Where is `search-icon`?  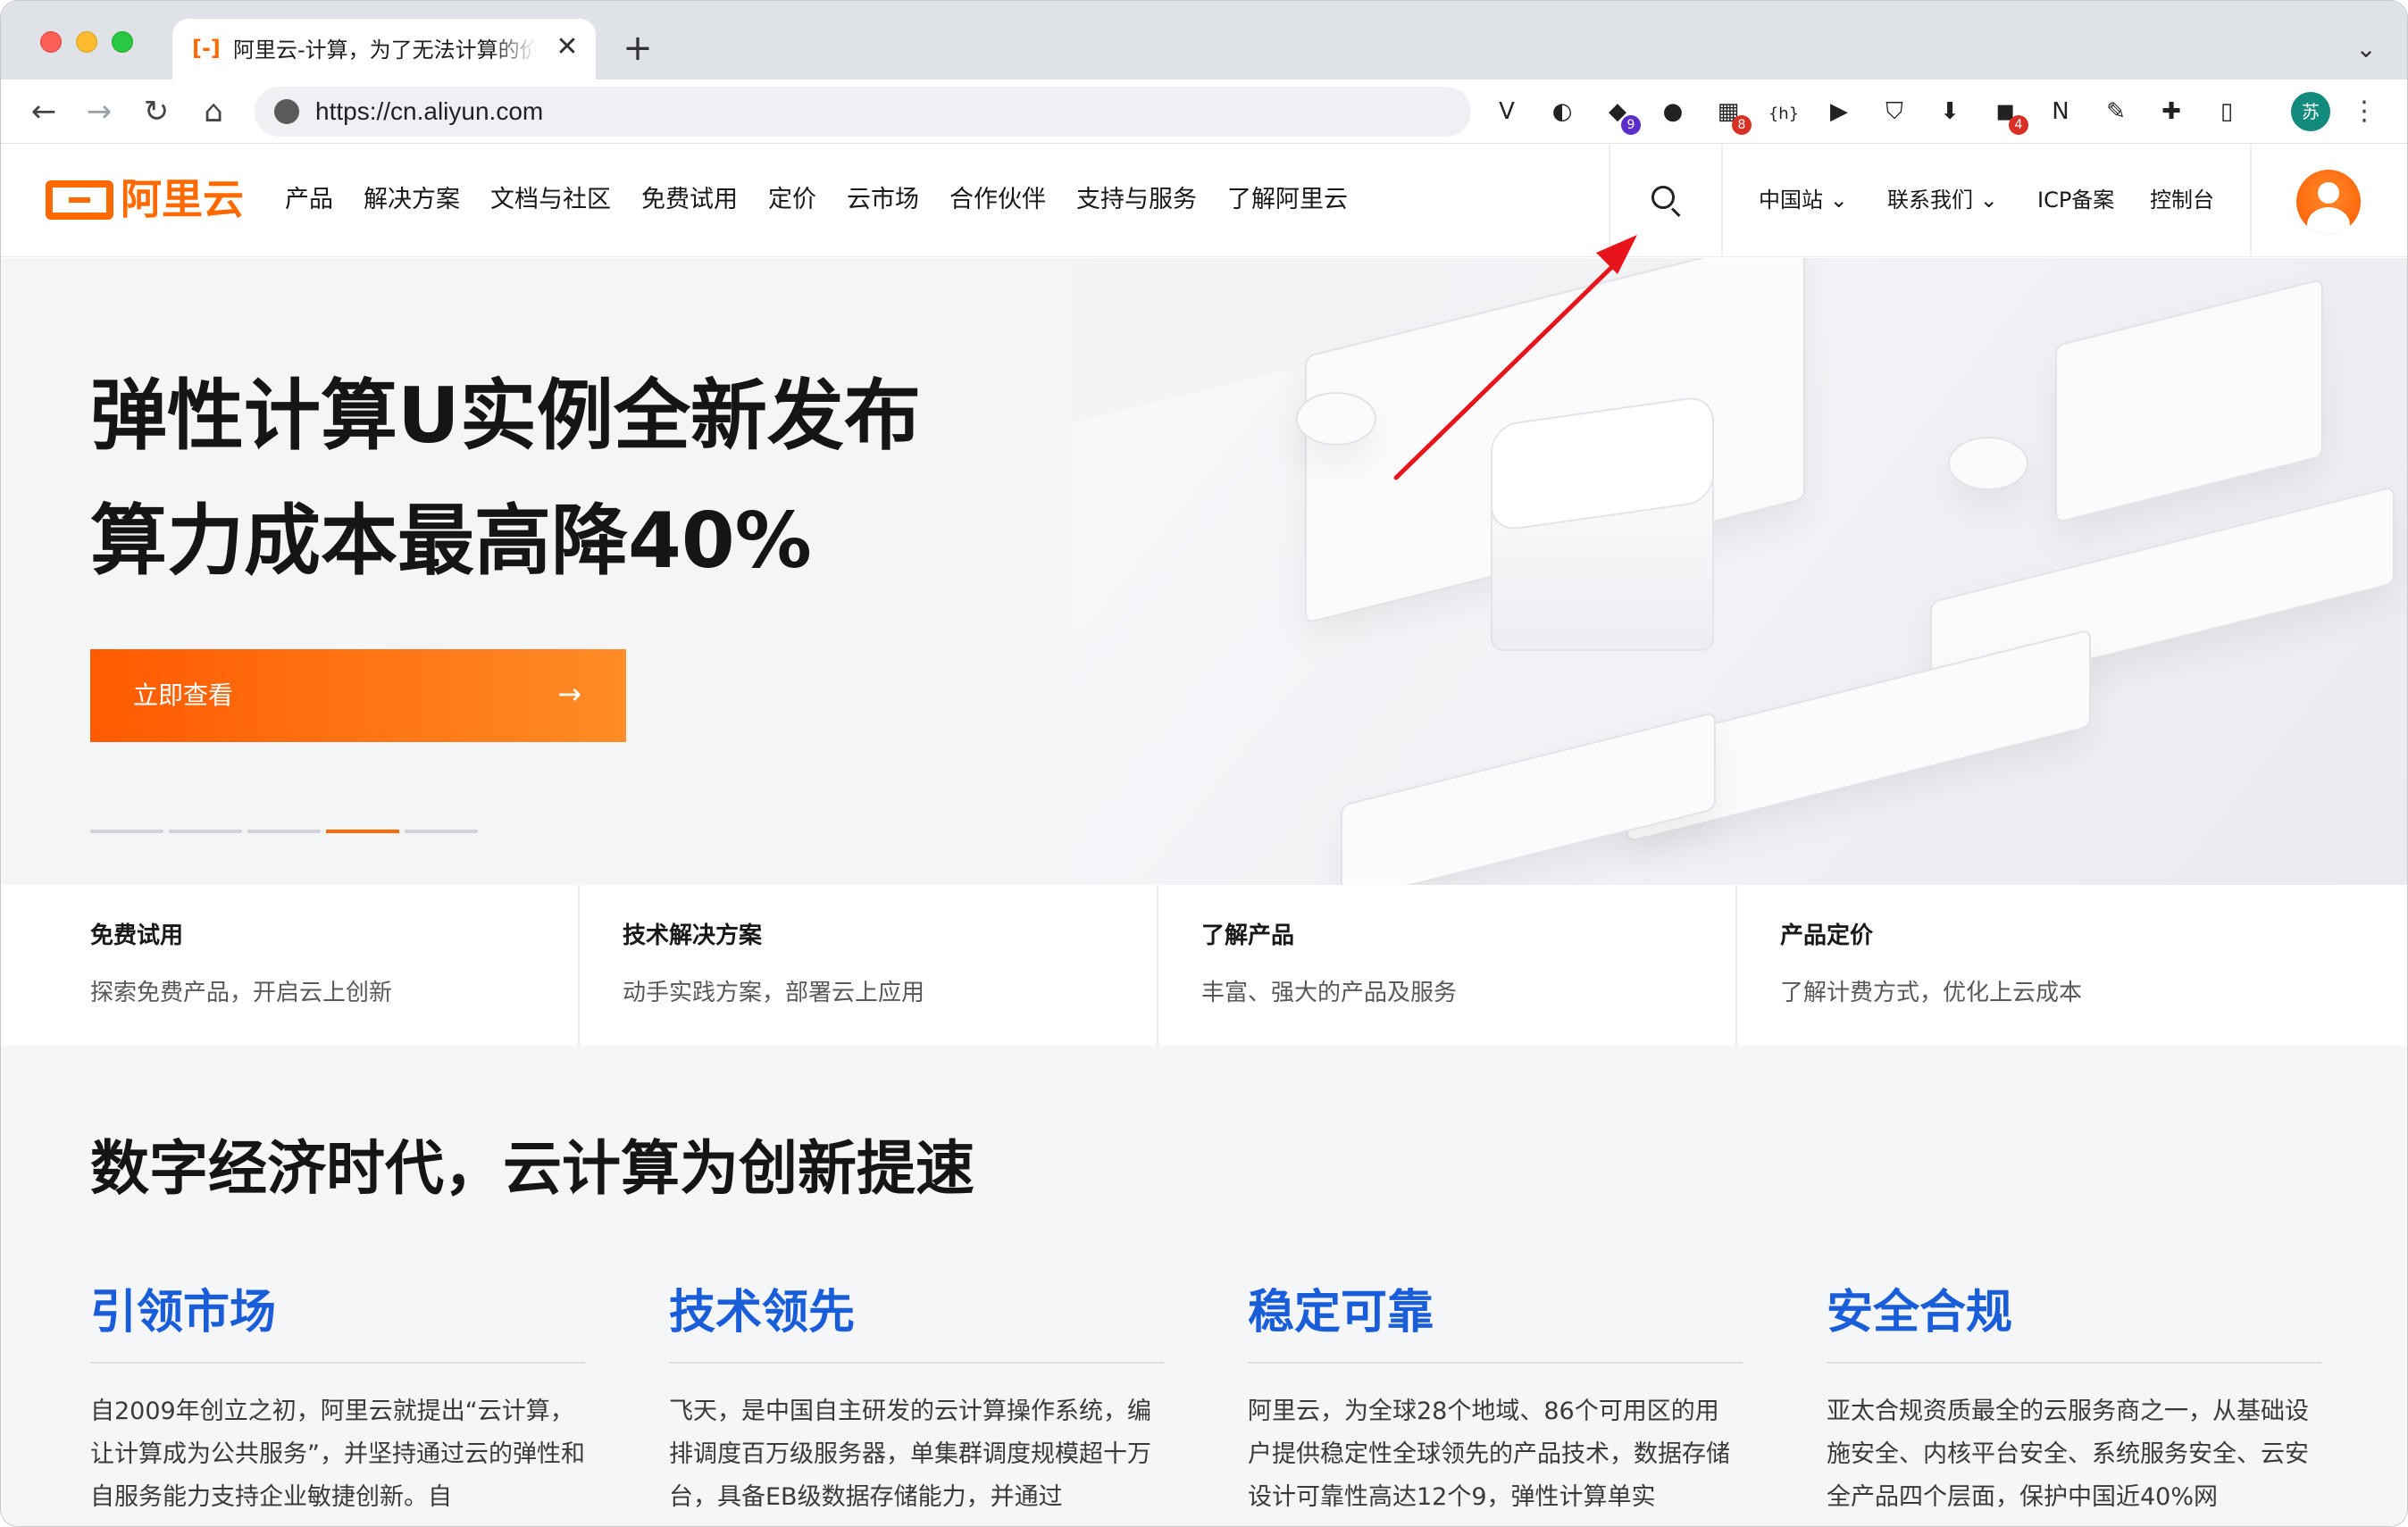
search-icon is located at coordinates (1666, 200).